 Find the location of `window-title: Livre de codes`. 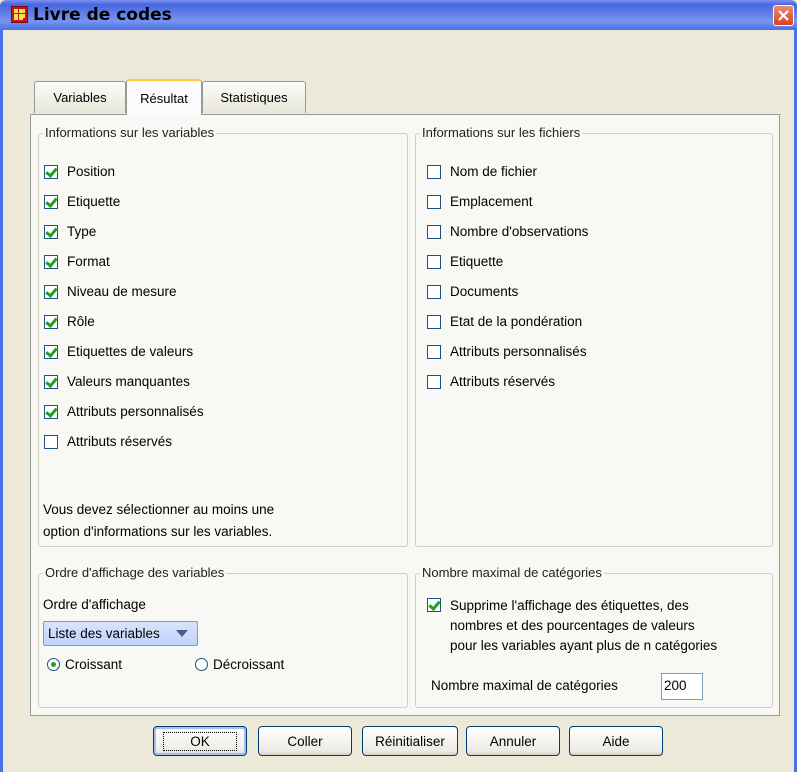

window-title: Livre de codes is located at coordinates (102, 15).